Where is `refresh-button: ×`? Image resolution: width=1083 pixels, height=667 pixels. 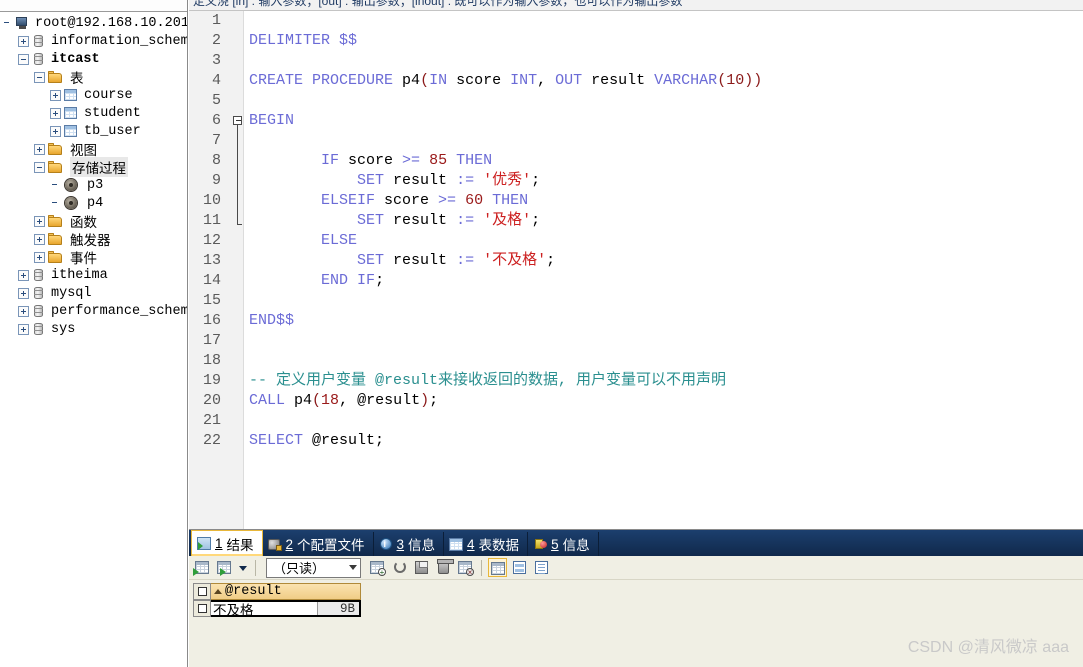
refresh-button: × is located at coordinates (465, 567).